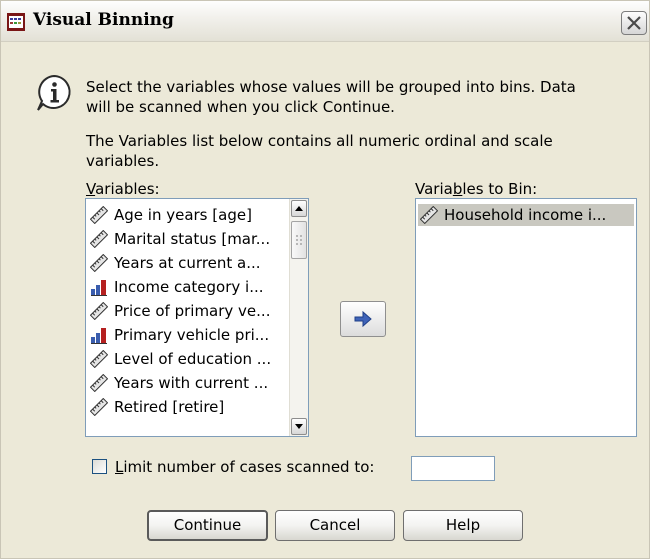 The height and width of the screenshot is (559, 650). I want to click on variable-item: Age in years [age], so click(188, 215).